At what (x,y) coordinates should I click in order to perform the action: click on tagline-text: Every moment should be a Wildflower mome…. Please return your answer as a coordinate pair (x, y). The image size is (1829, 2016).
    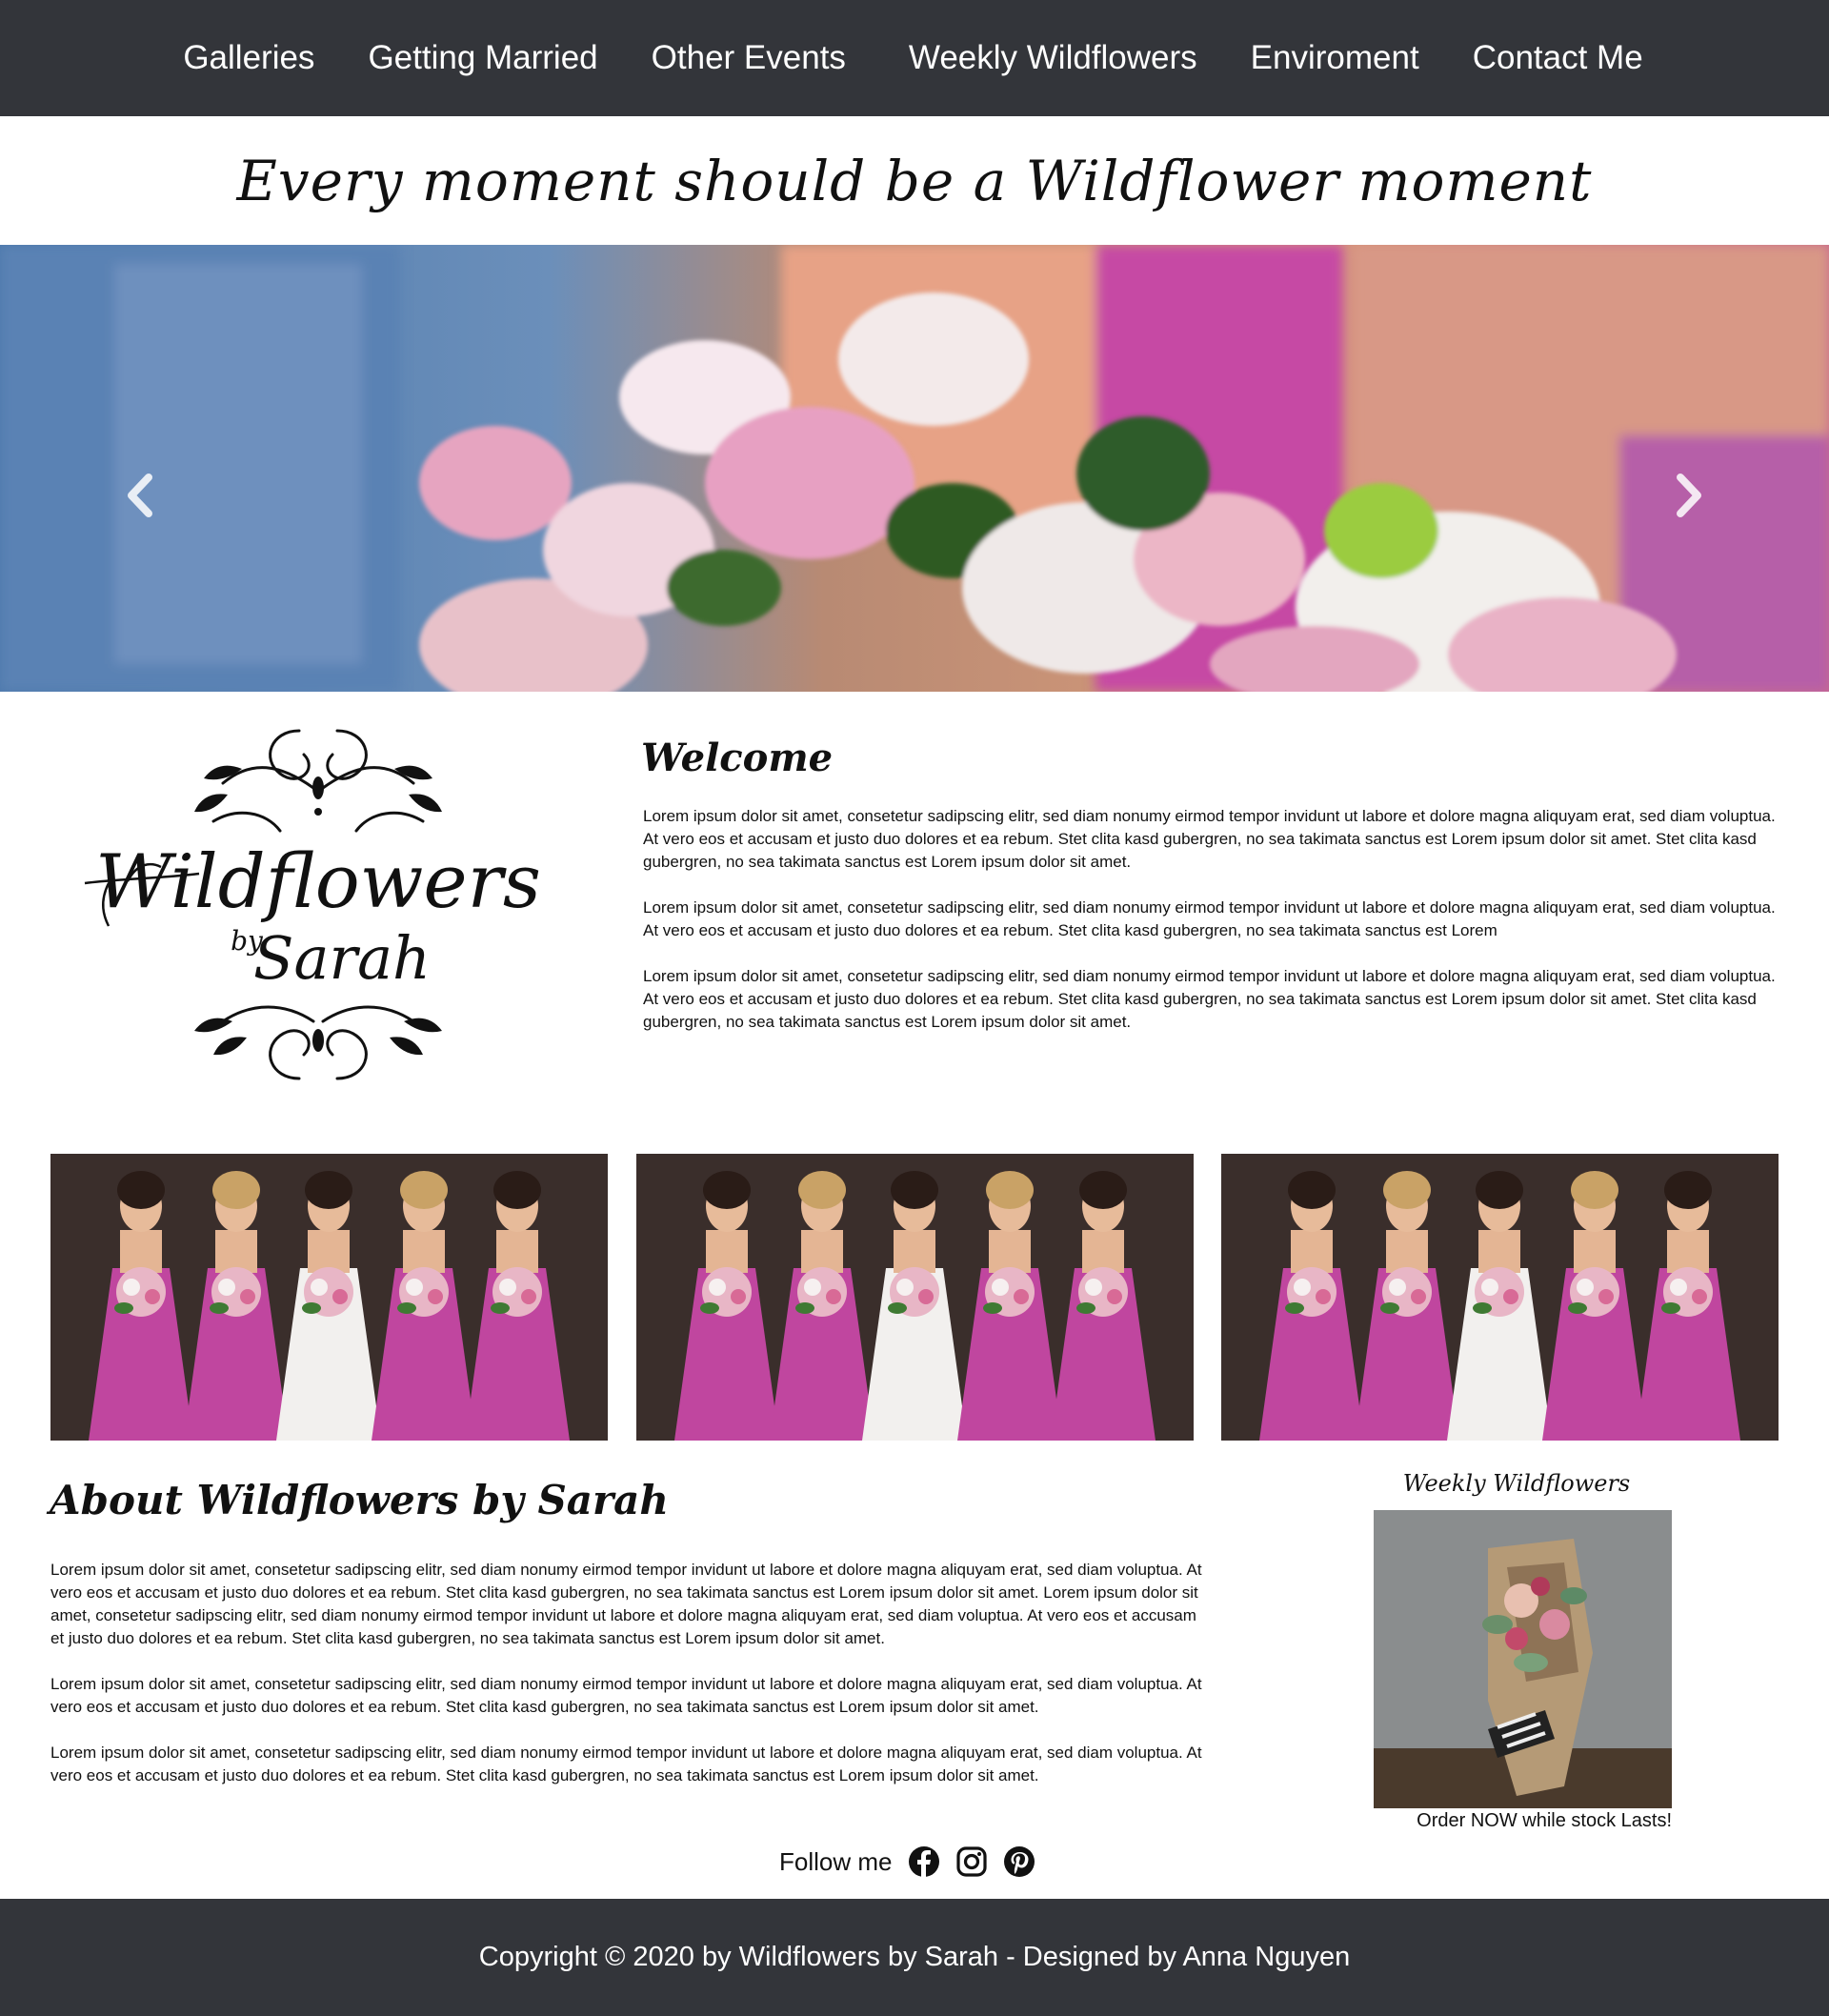
    Looking at the image, I should click on (914, 180).